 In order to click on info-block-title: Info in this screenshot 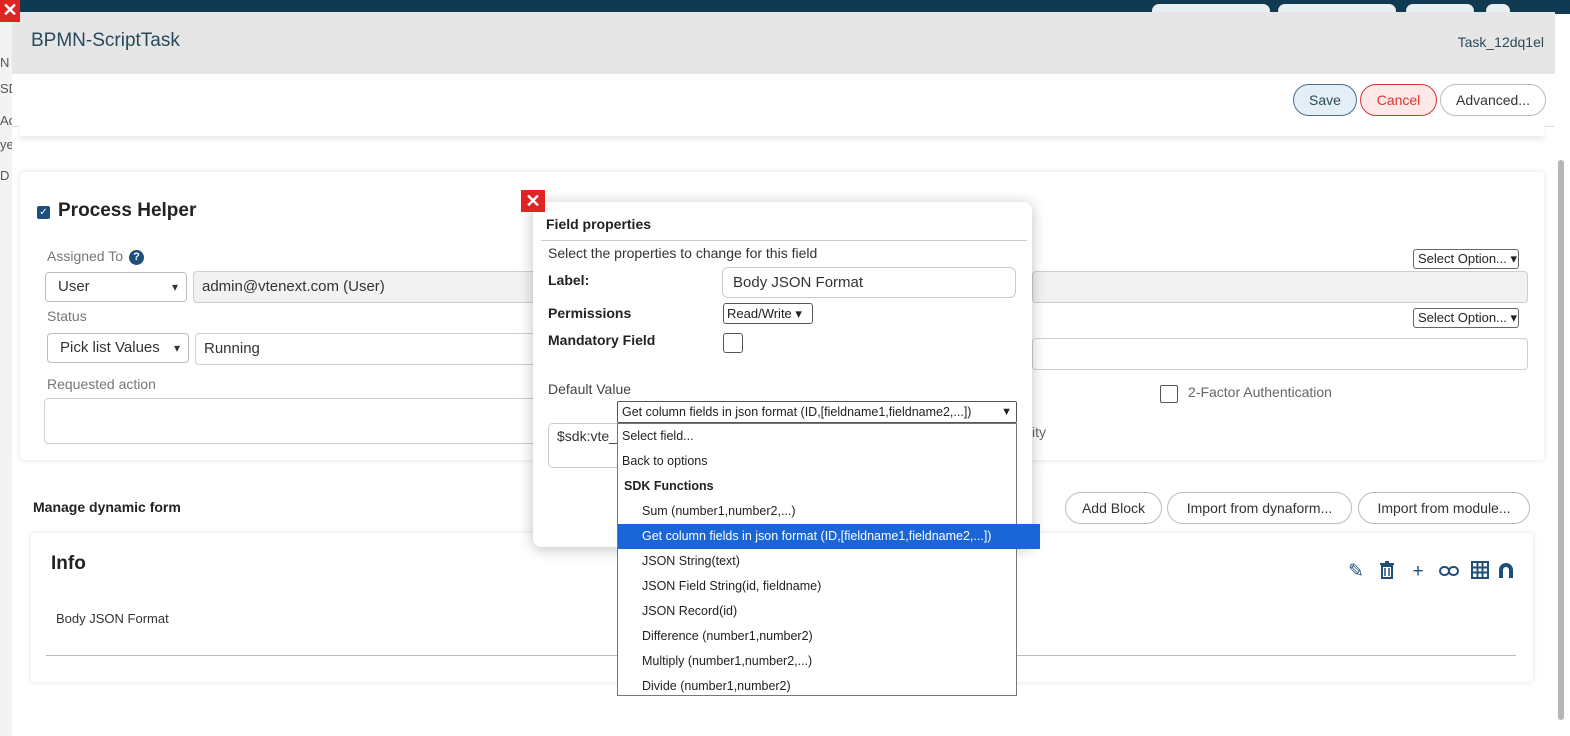, I will do `click(68, 563)`.